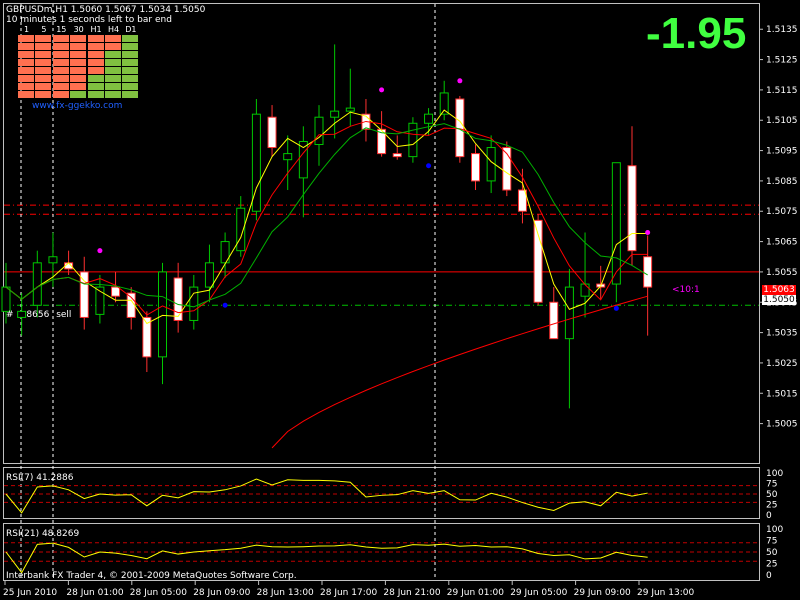  What do you see at coordinates (106, 10) in the screenshot?
I see `symbol-ohlc-line: GBPUSDm,H1 1.5060 1.5067 1.5034 1.5050` at bounding box center [106, 10].